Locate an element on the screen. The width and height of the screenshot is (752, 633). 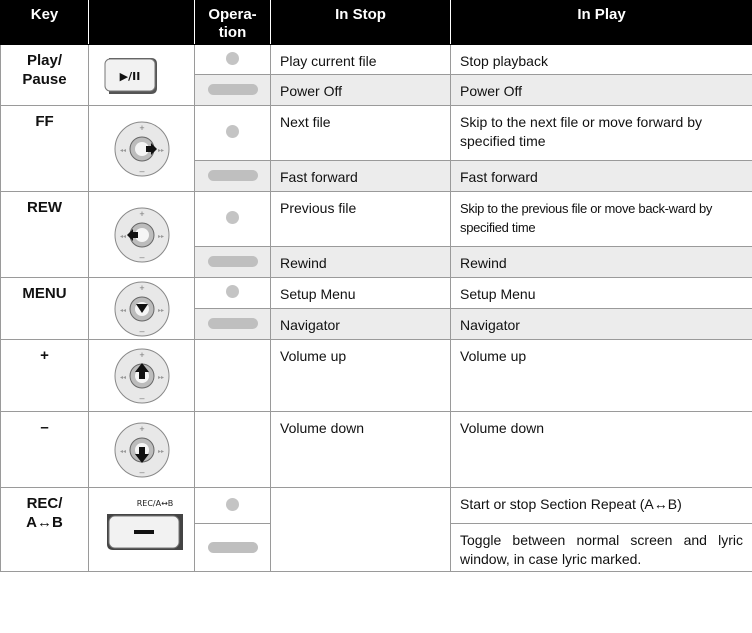
play-pause-short-play: Stop playback is located at coordinates (601, 59).